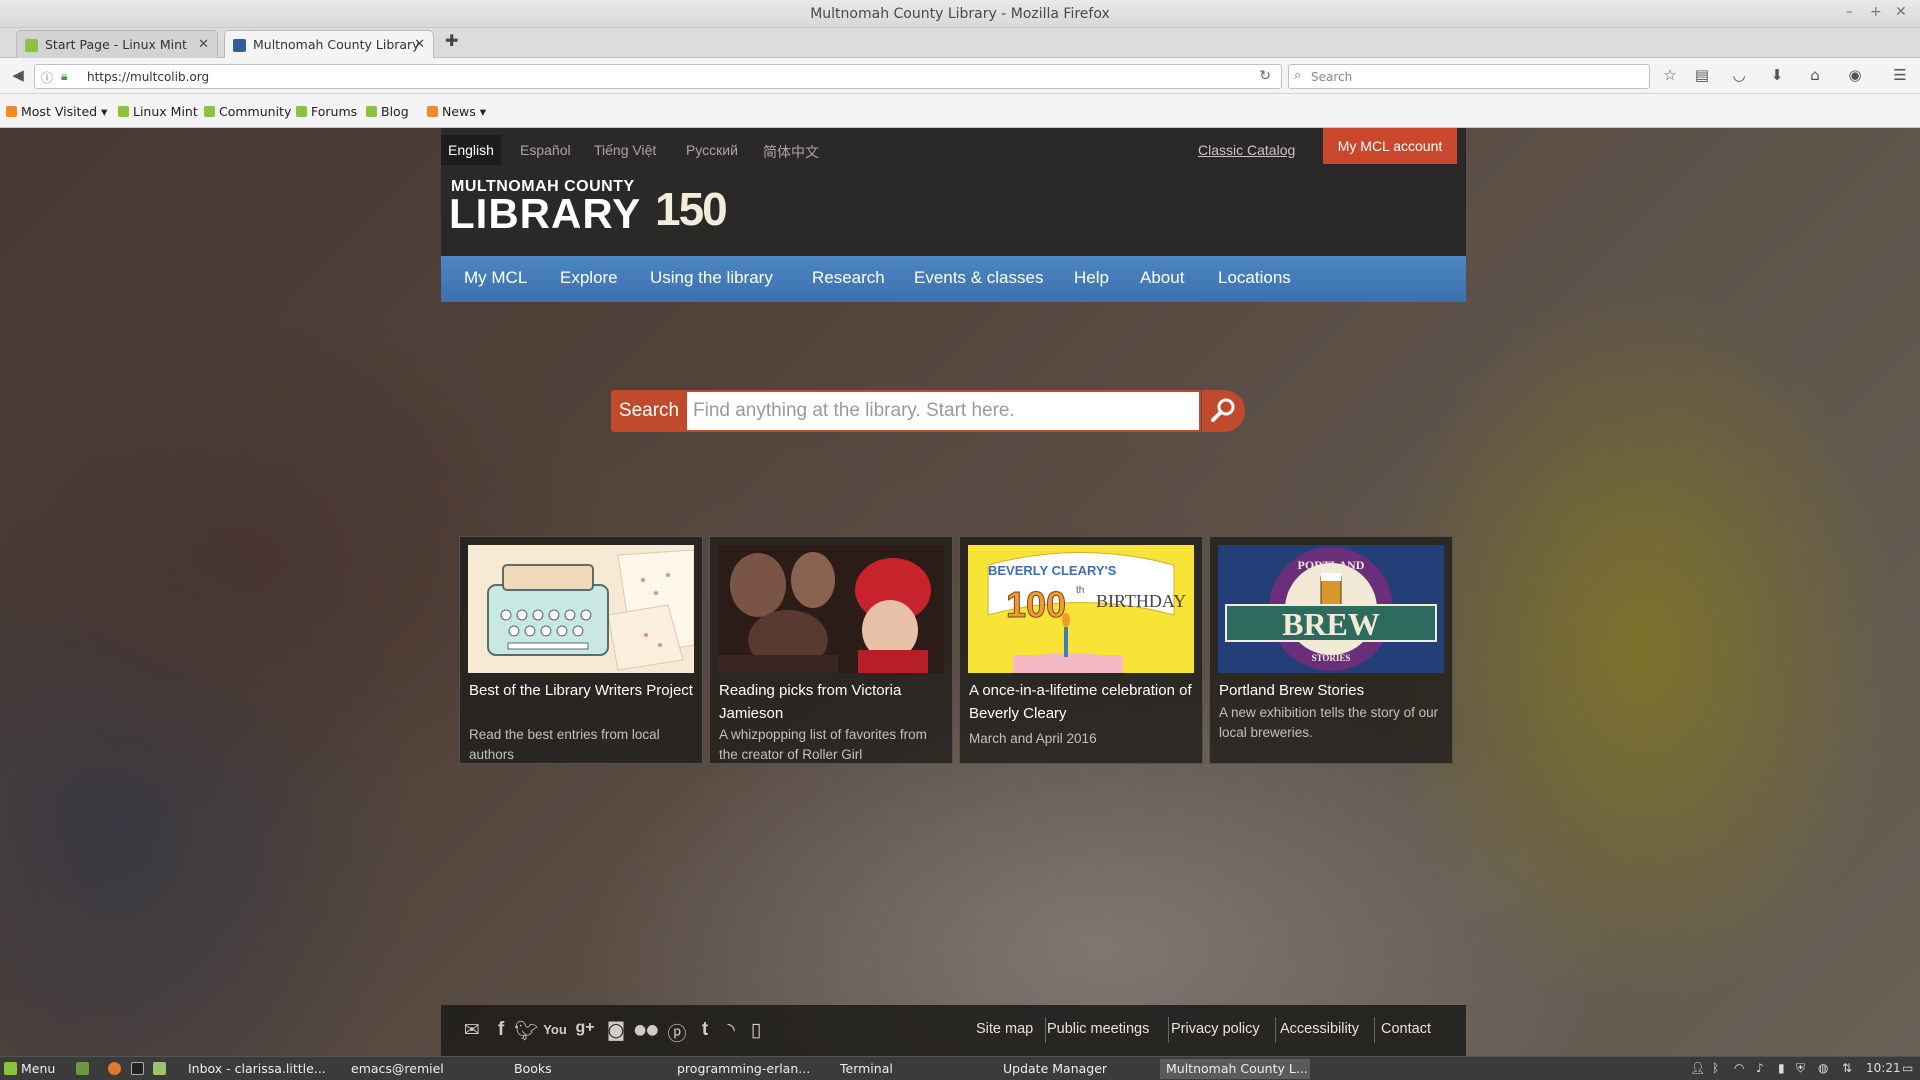  What do you see at coordinates (1406, 1029) in the screenshot?
I see `footer-contact: Contact` at bounding box center [1406, 1029].